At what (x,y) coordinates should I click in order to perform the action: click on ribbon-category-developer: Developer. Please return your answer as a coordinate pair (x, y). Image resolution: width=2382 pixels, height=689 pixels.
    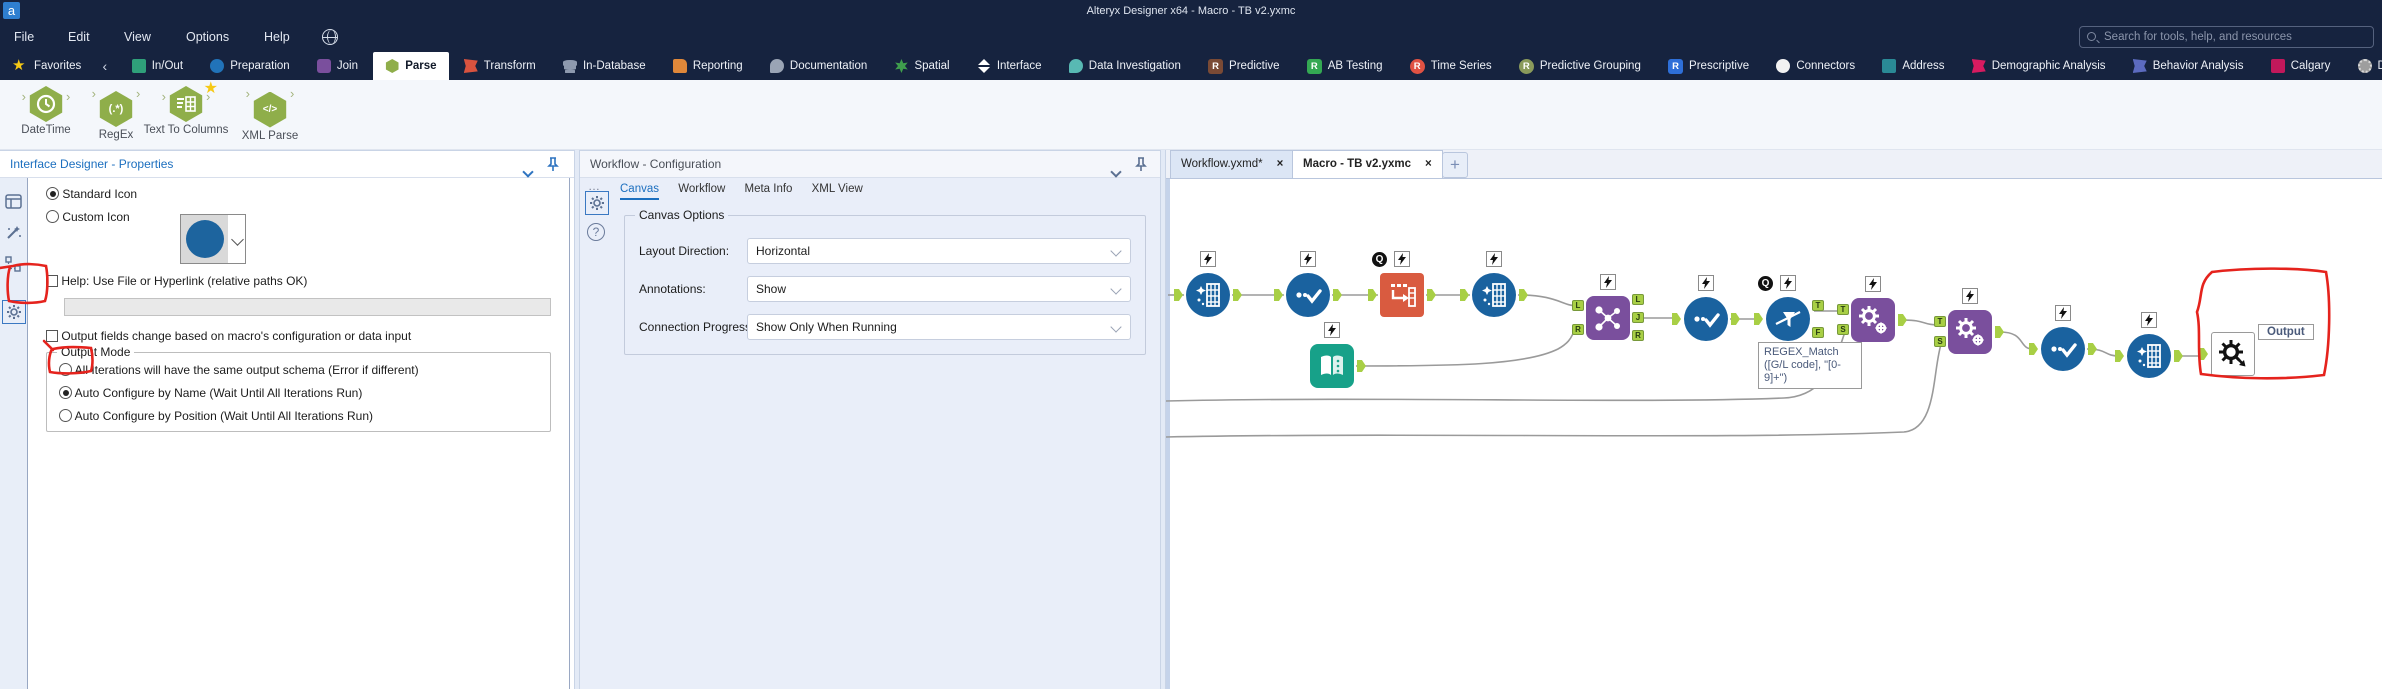
    Looking at the image, I should click on (2364, 66).